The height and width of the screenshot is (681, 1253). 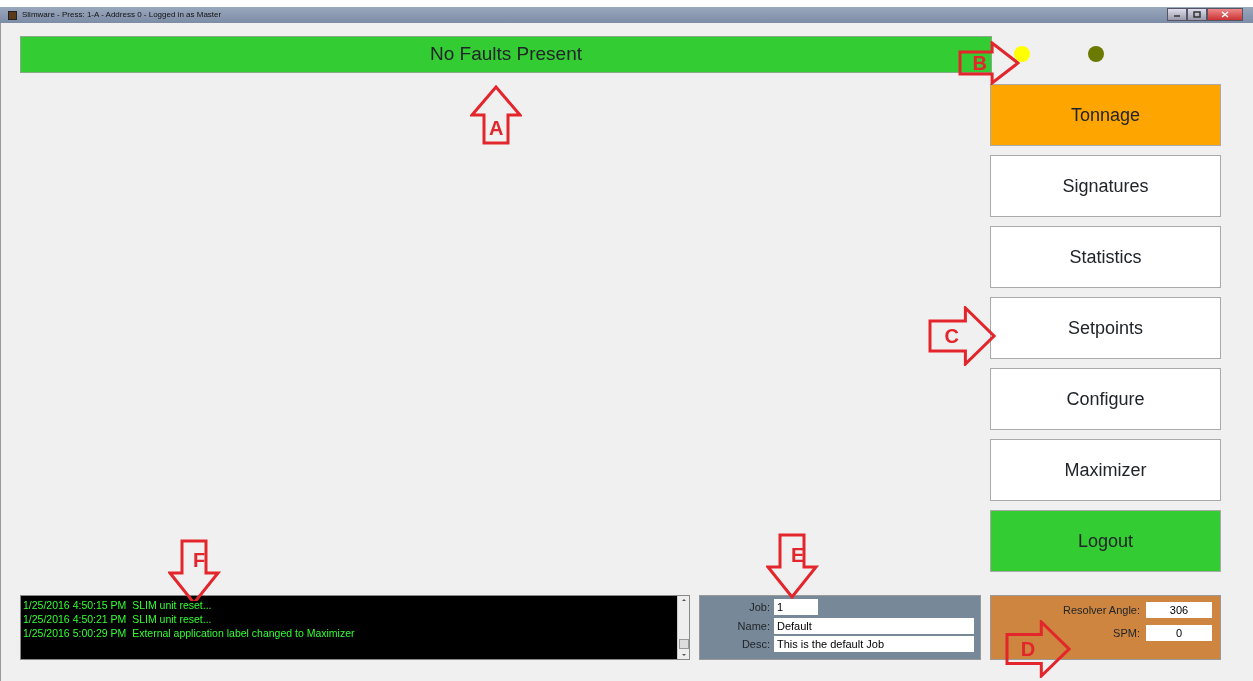 I want to click on callout-letter: A, so click(x=496, y=128).